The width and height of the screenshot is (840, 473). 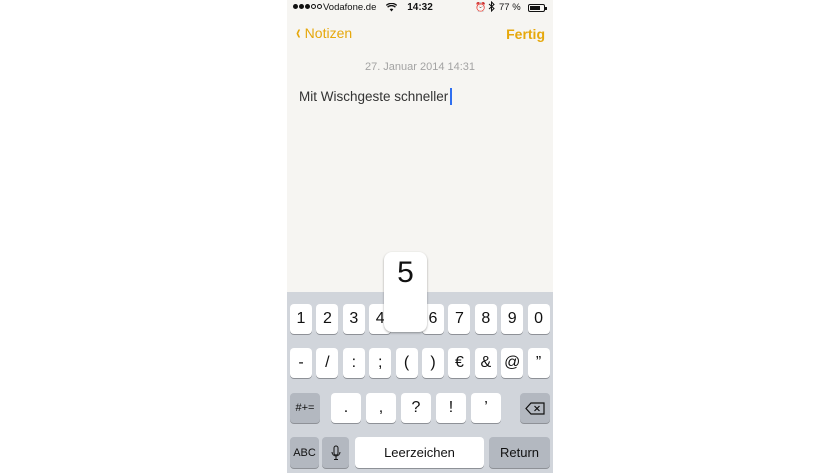 I want to click on dictation-key, so click(x=335, y=452).